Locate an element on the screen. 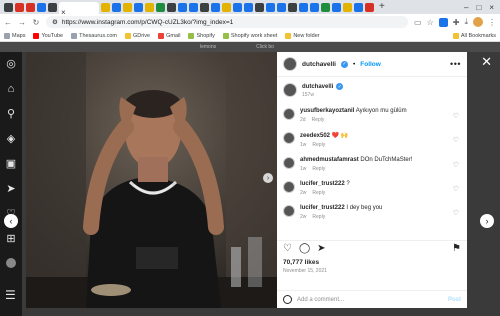  reels-icon: ▣ is located at coordinates (11, 164).